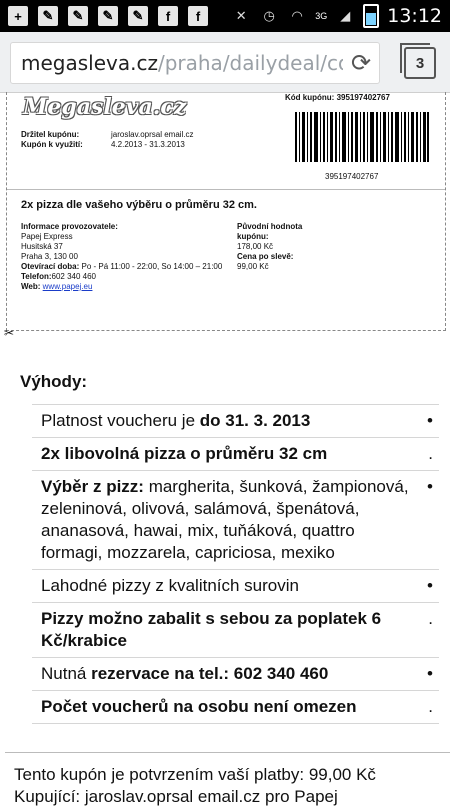  I want to click on tabs-button: 3, so click(418, 61).